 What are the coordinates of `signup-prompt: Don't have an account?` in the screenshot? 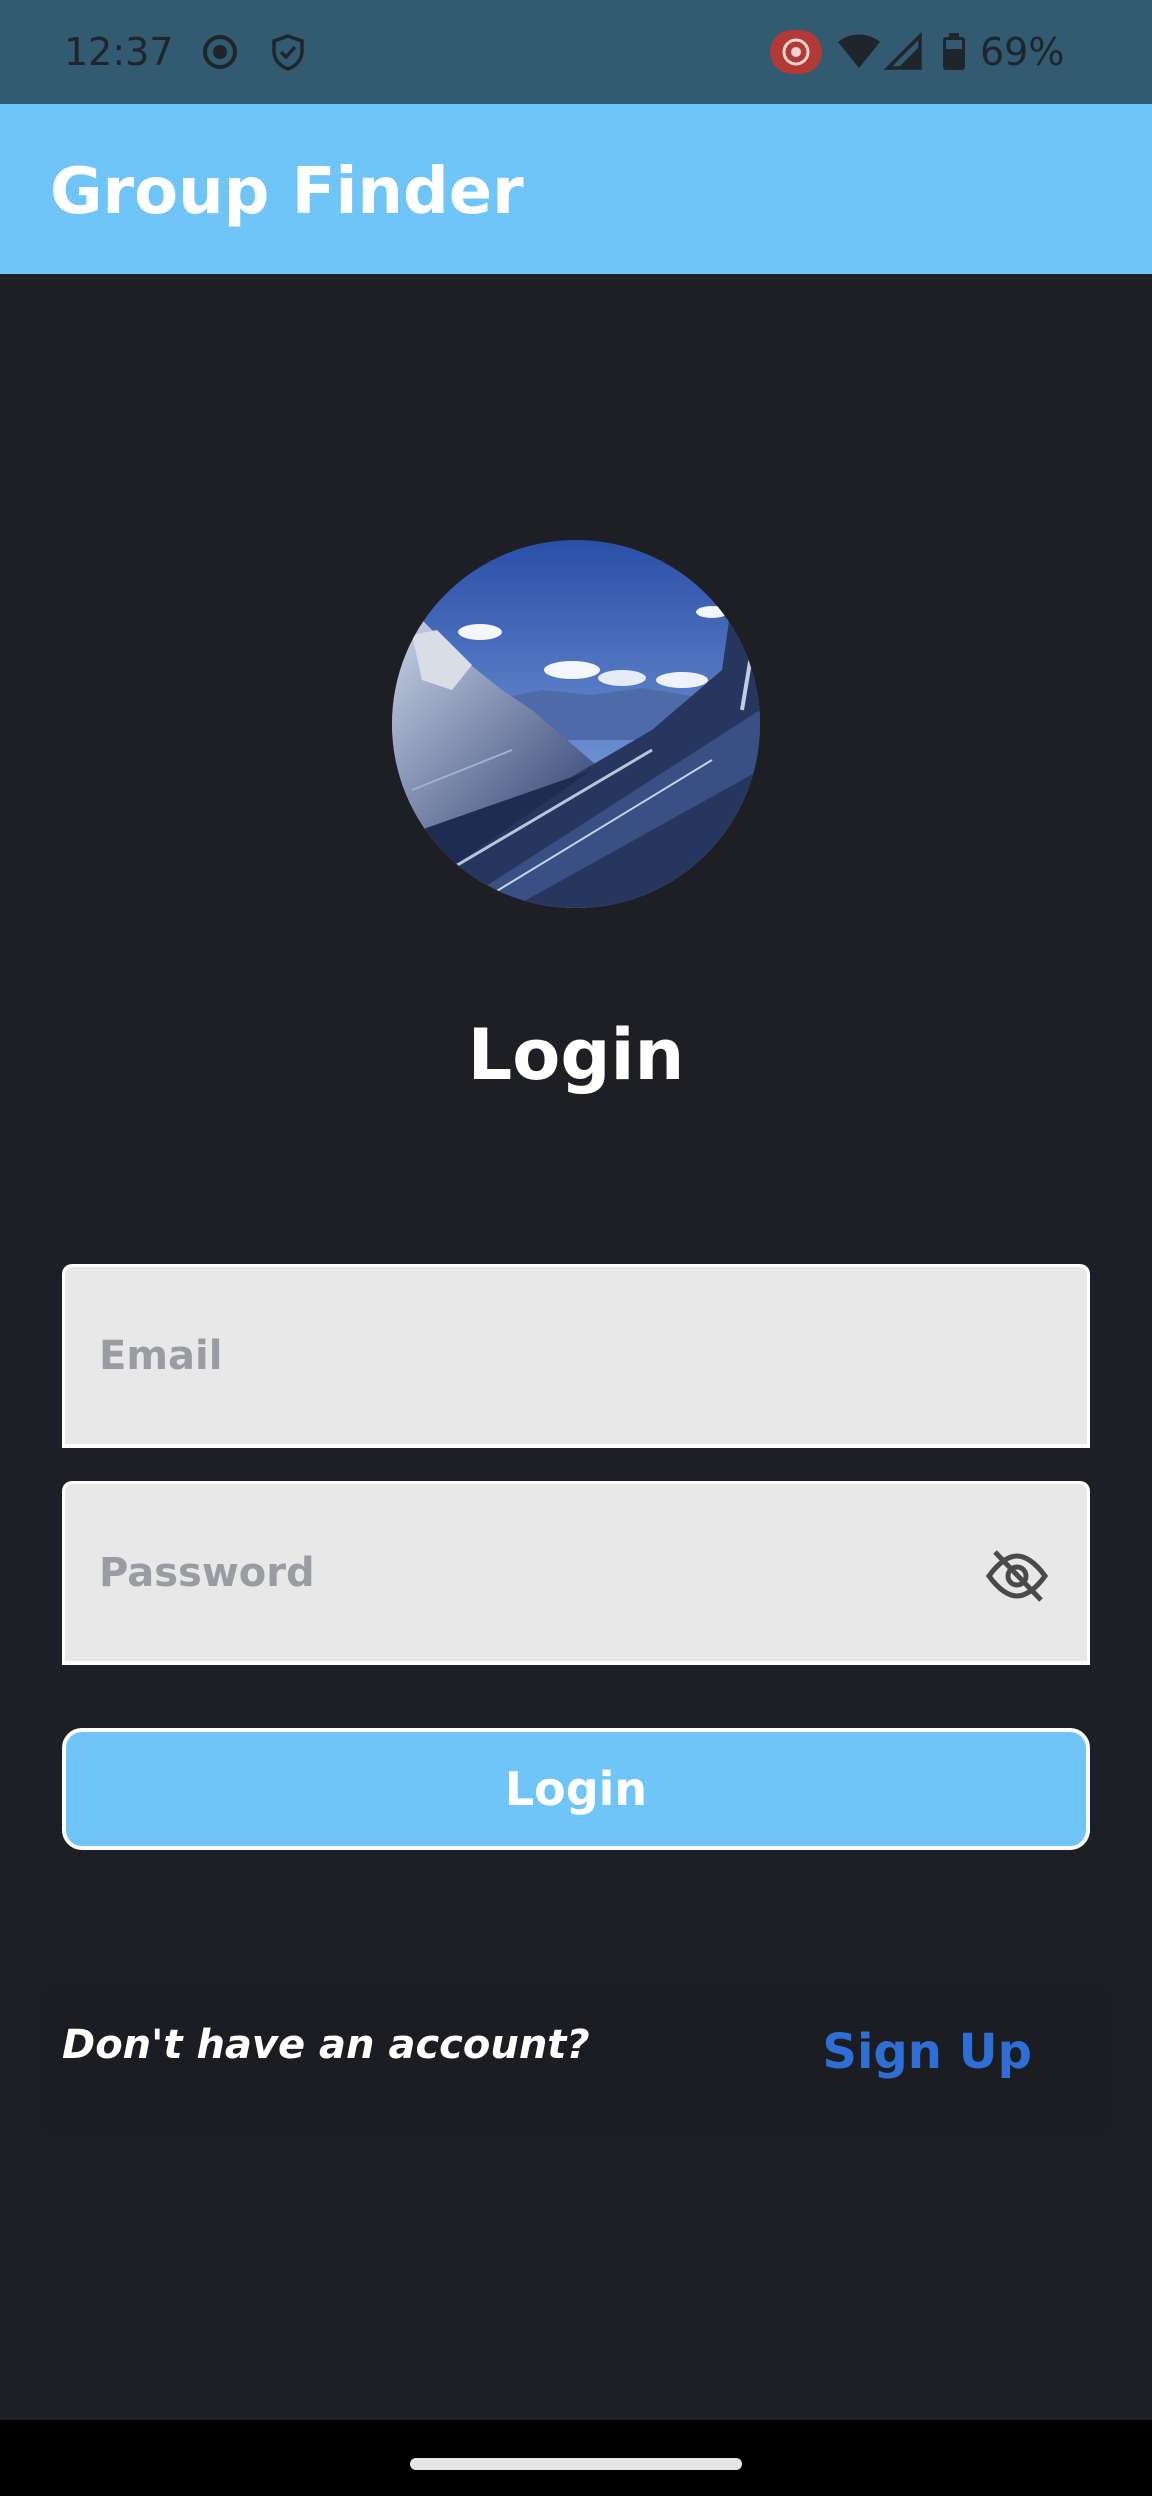 It's located at (326, 2045).